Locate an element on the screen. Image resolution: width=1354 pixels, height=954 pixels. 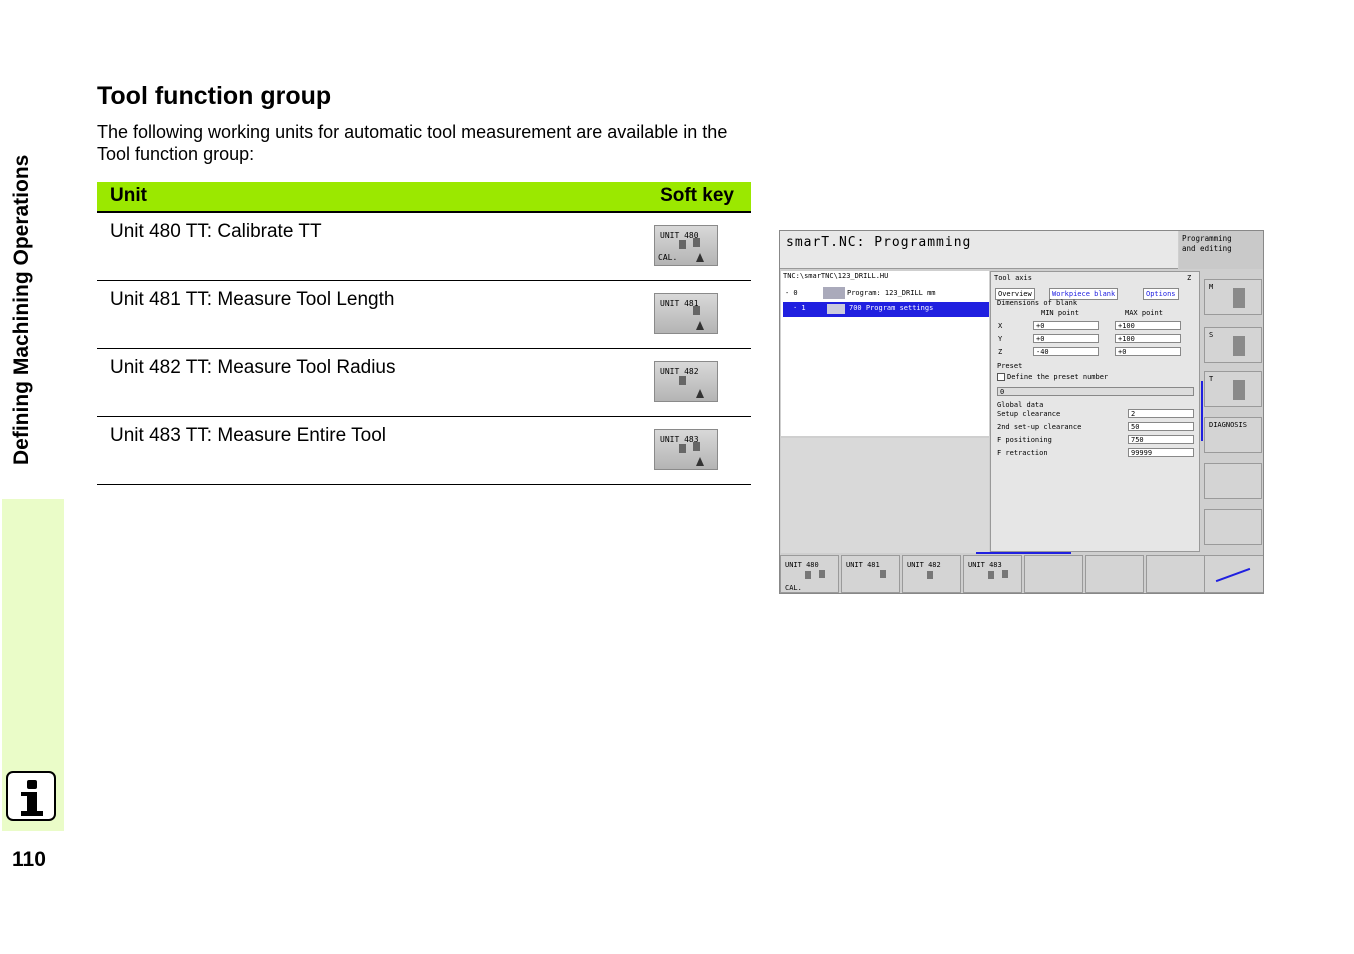
max-label: MAX point is located at coordinates (1144, 313).